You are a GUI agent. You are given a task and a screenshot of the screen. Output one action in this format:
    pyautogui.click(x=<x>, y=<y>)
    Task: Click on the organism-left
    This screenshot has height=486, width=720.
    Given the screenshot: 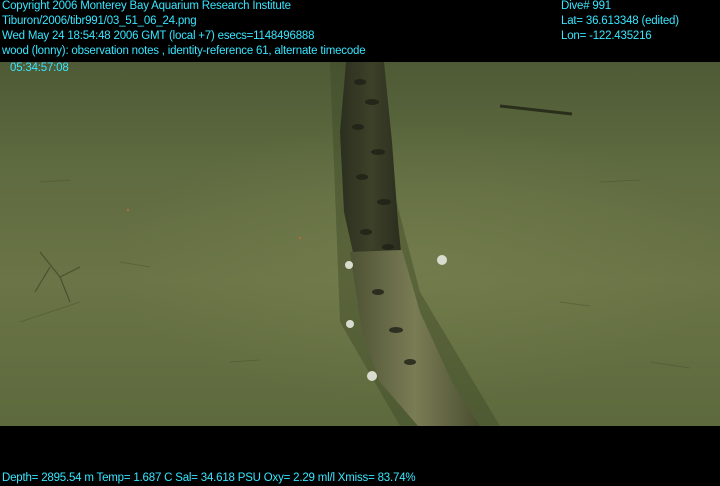 What is the action you would take?
    pyautogui.click(x=57, y=277)
    